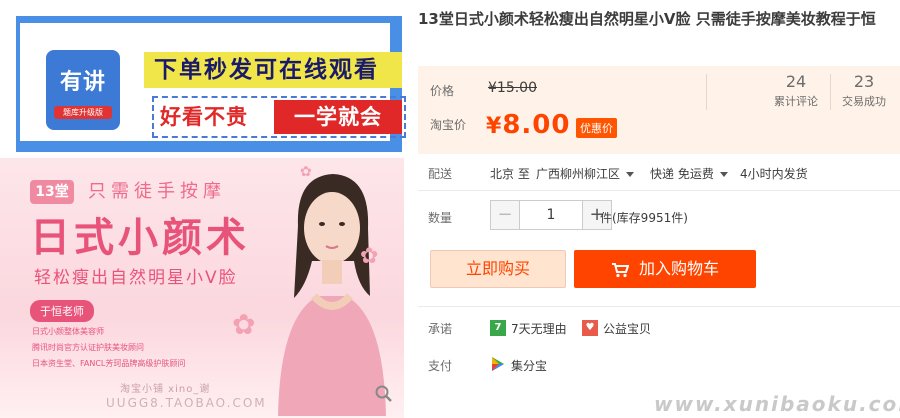  What do you see at coordinates (682, 174) in the screenshot?
I see `shipping-method: 快递 免运费` at bounding box center [682, 174].